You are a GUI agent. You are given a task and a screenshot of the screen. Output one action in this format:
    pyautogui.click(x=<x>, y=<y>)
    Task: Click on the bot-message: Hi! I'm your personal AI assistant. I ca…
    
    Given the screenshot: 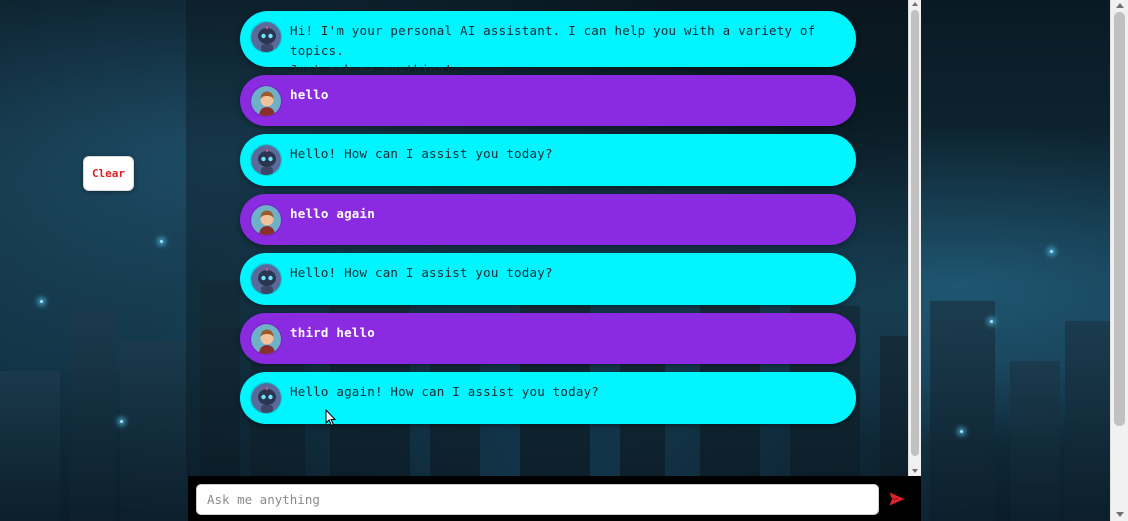 What is the action you would take?
    pyautogui.click(x=548, y=44)
    